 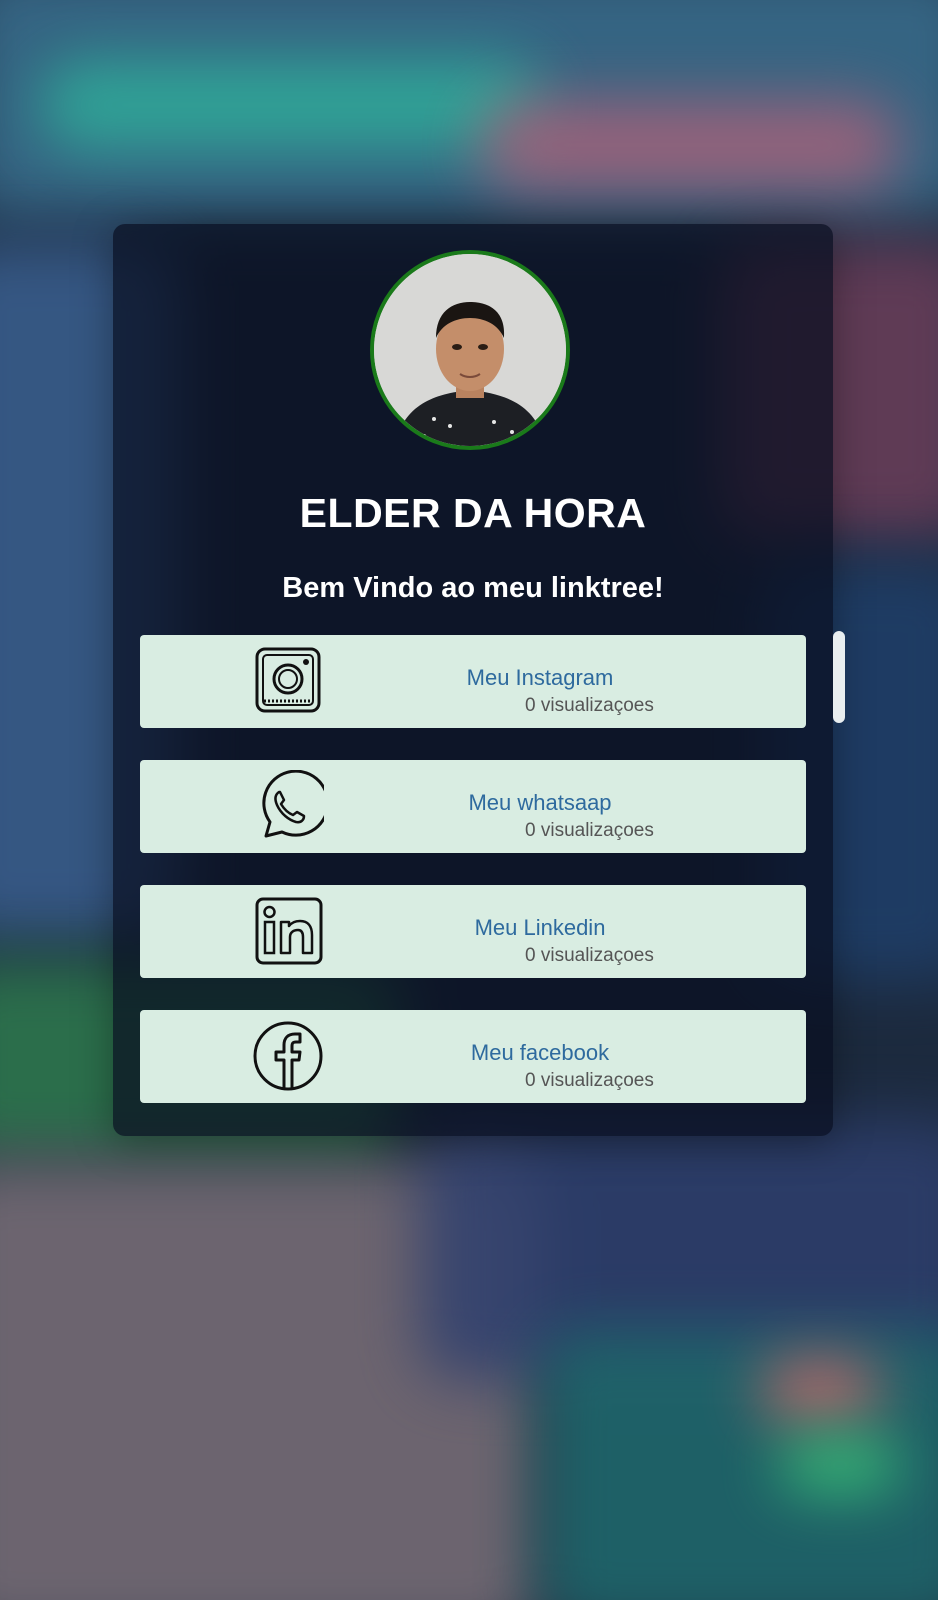 I want to click on whatsapp-icon, so click(x=293, y=804).